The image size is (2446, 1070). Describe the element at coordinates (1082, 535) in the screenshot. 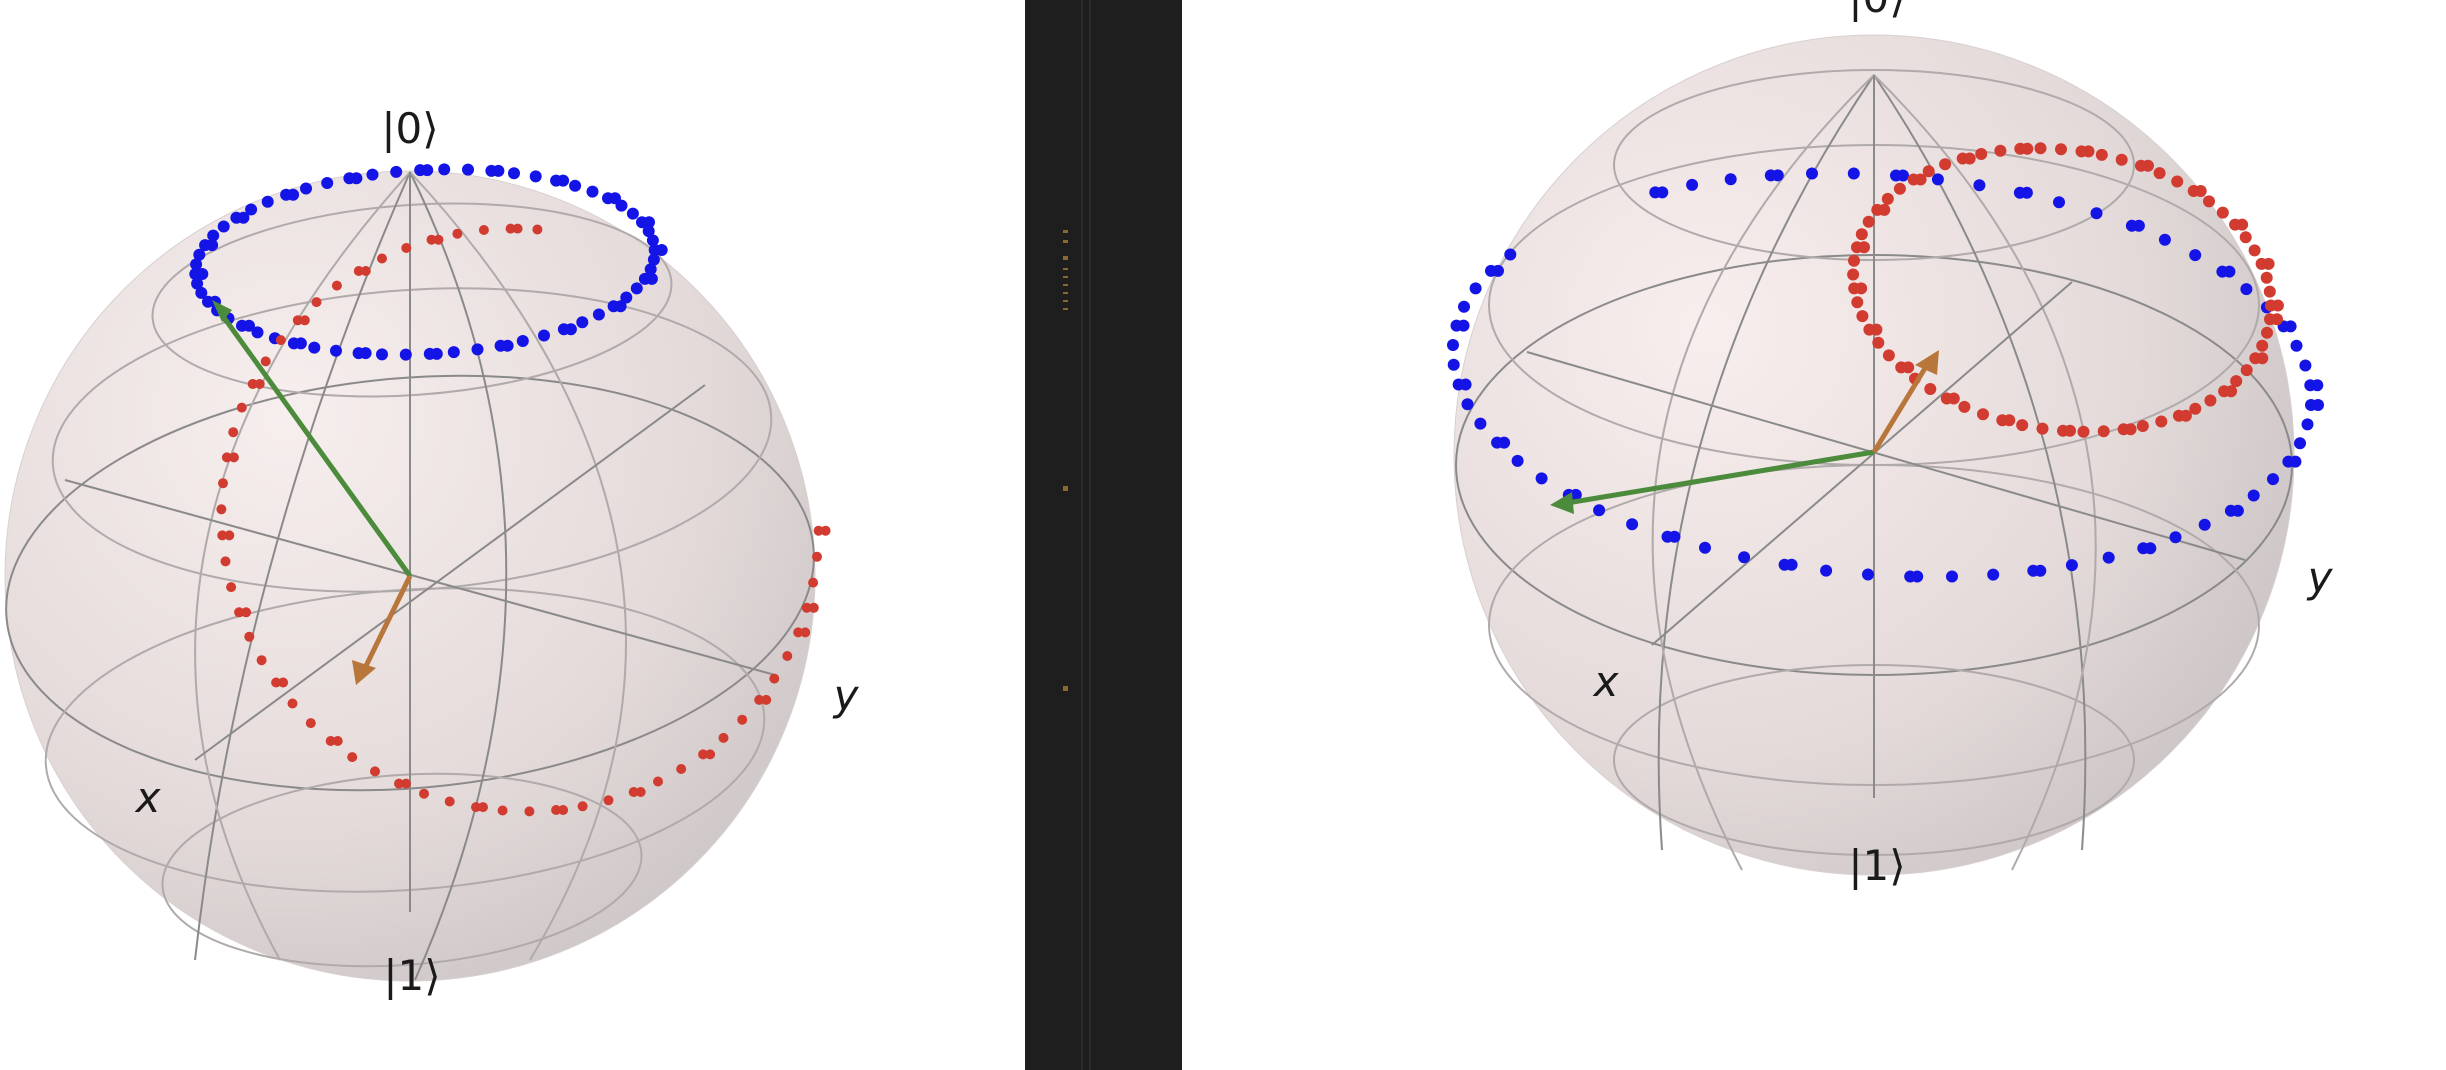

I see `divider-rule` at that location.